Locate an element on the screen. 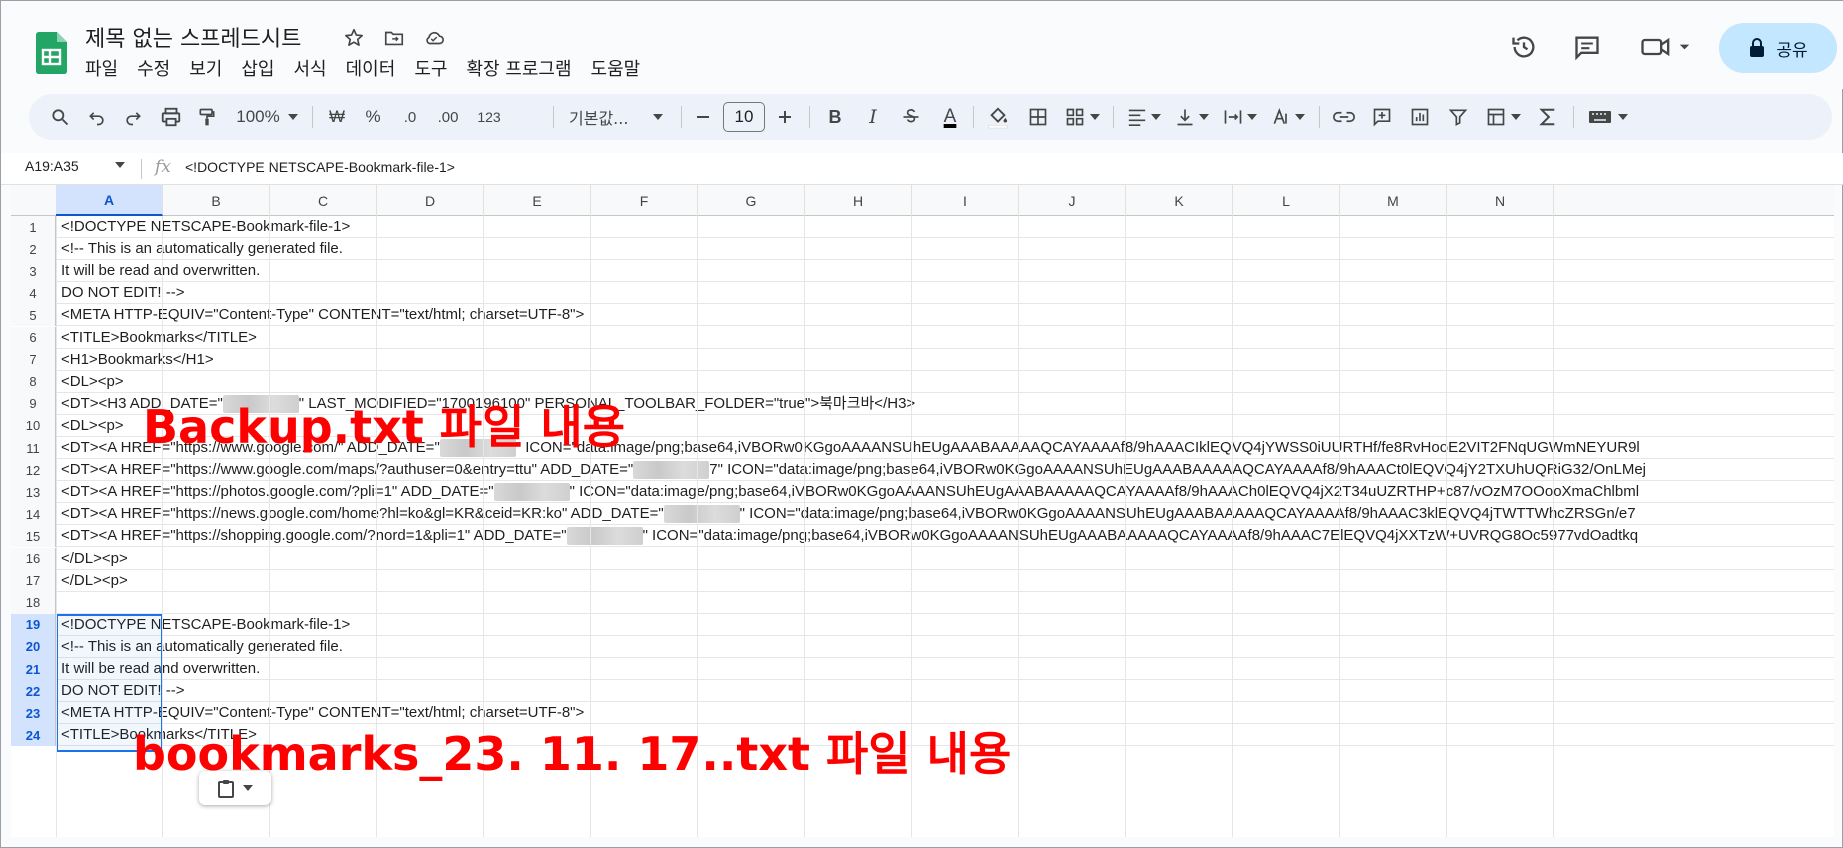  row-header: 4 is located at coordinates (33, 293).